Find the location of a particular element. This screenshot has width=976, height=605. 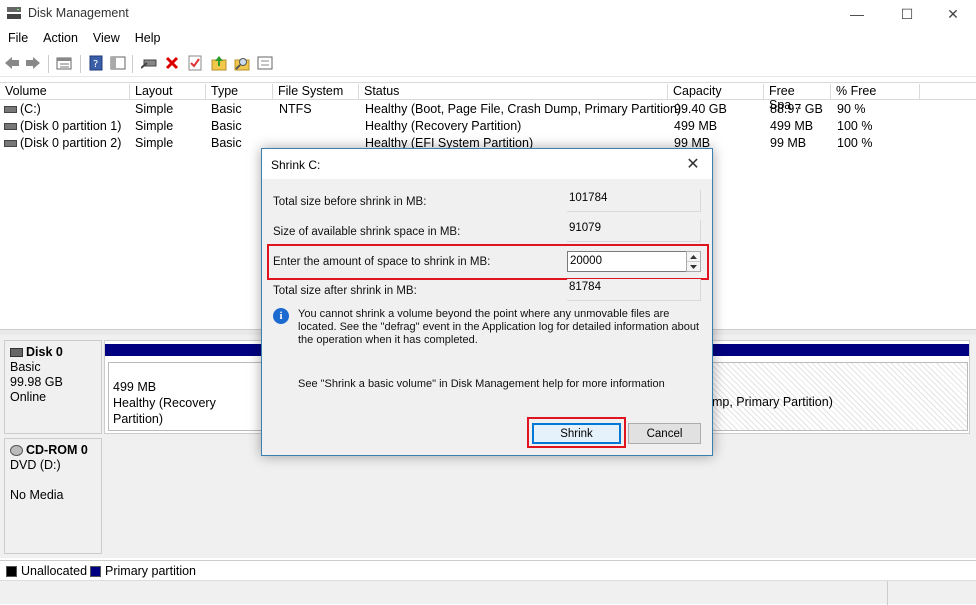

partition-recovery: 499 MB Healthy (Recovery Partition) is located at coordinates (185, 396).